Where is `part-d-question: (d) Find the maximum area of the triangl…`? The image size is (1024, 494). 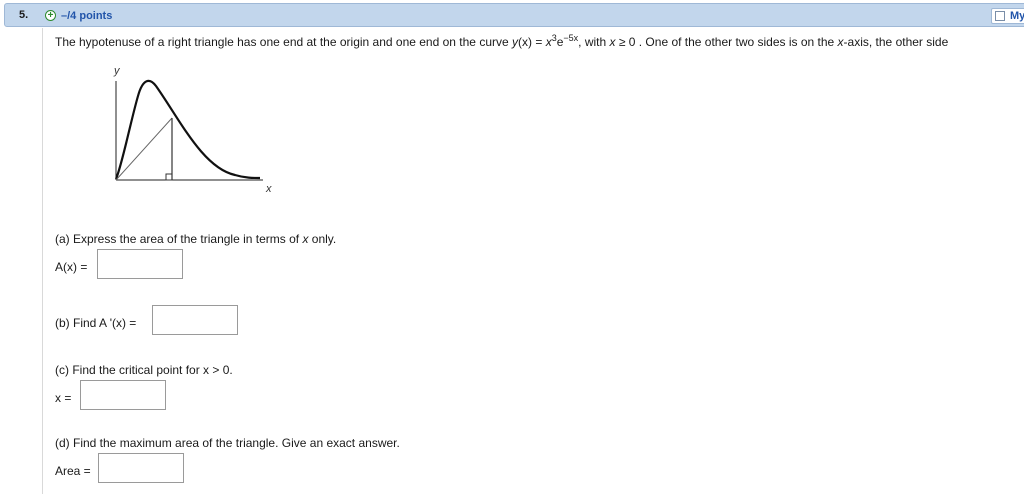 part-d-question: (d) Find the maximum area of the triangl… is located at coordinates (227, 443).